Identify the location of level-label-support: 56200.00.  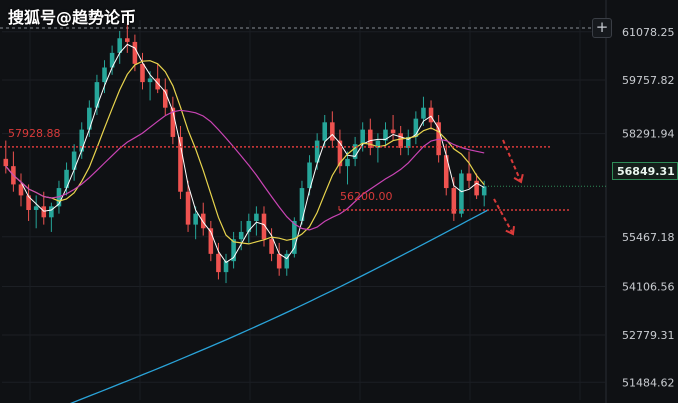
(366, 196).